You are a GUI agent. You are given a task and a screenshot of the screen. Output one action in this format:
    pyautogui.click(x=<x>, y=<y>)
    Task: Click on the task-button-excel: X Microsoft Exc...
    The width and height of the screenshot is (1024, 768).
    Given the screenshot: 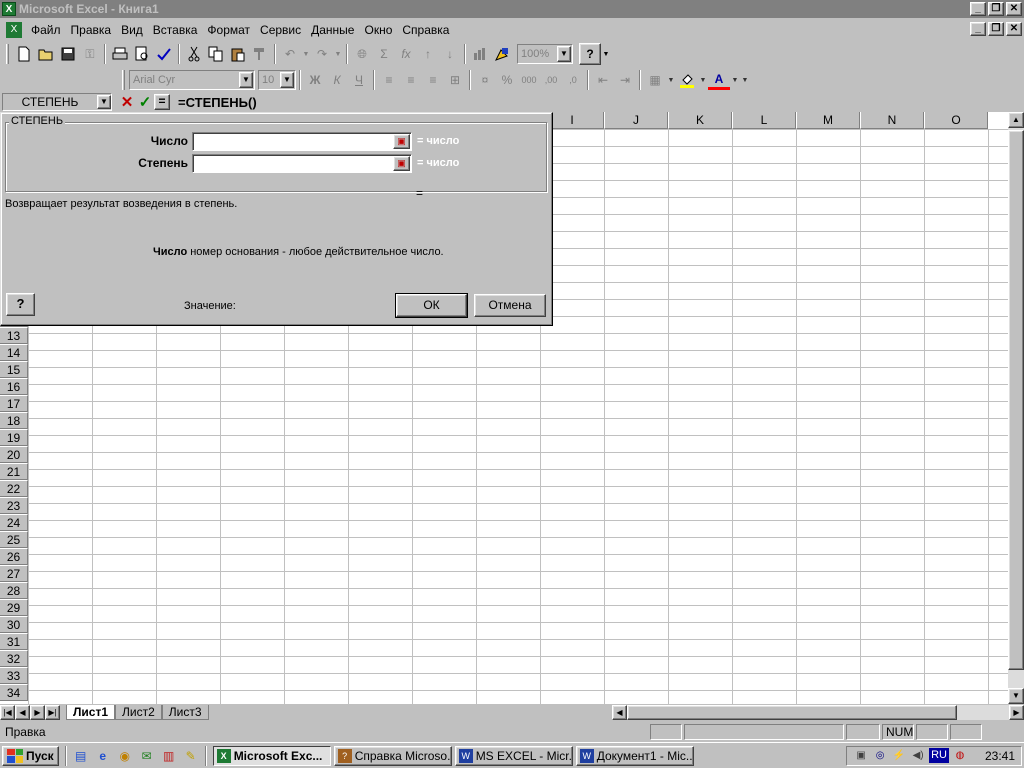 What is the action you would take?
    pyautogui.click(x=271, y=755)
    